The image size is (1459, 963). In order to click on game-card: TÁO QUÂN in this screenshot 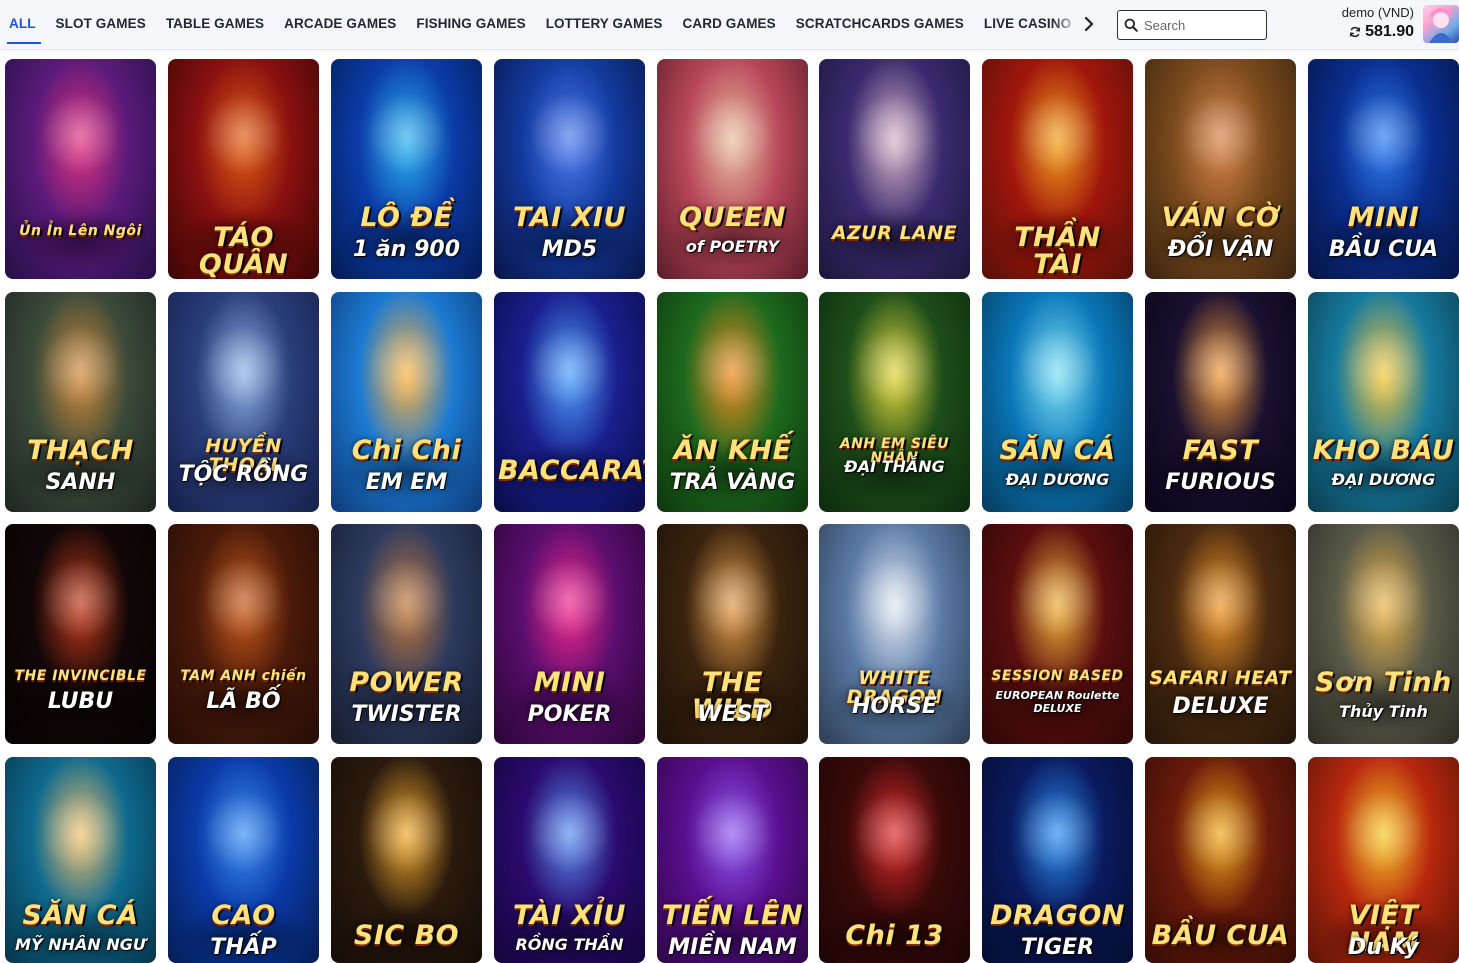, I will do `click(243, 169)`.